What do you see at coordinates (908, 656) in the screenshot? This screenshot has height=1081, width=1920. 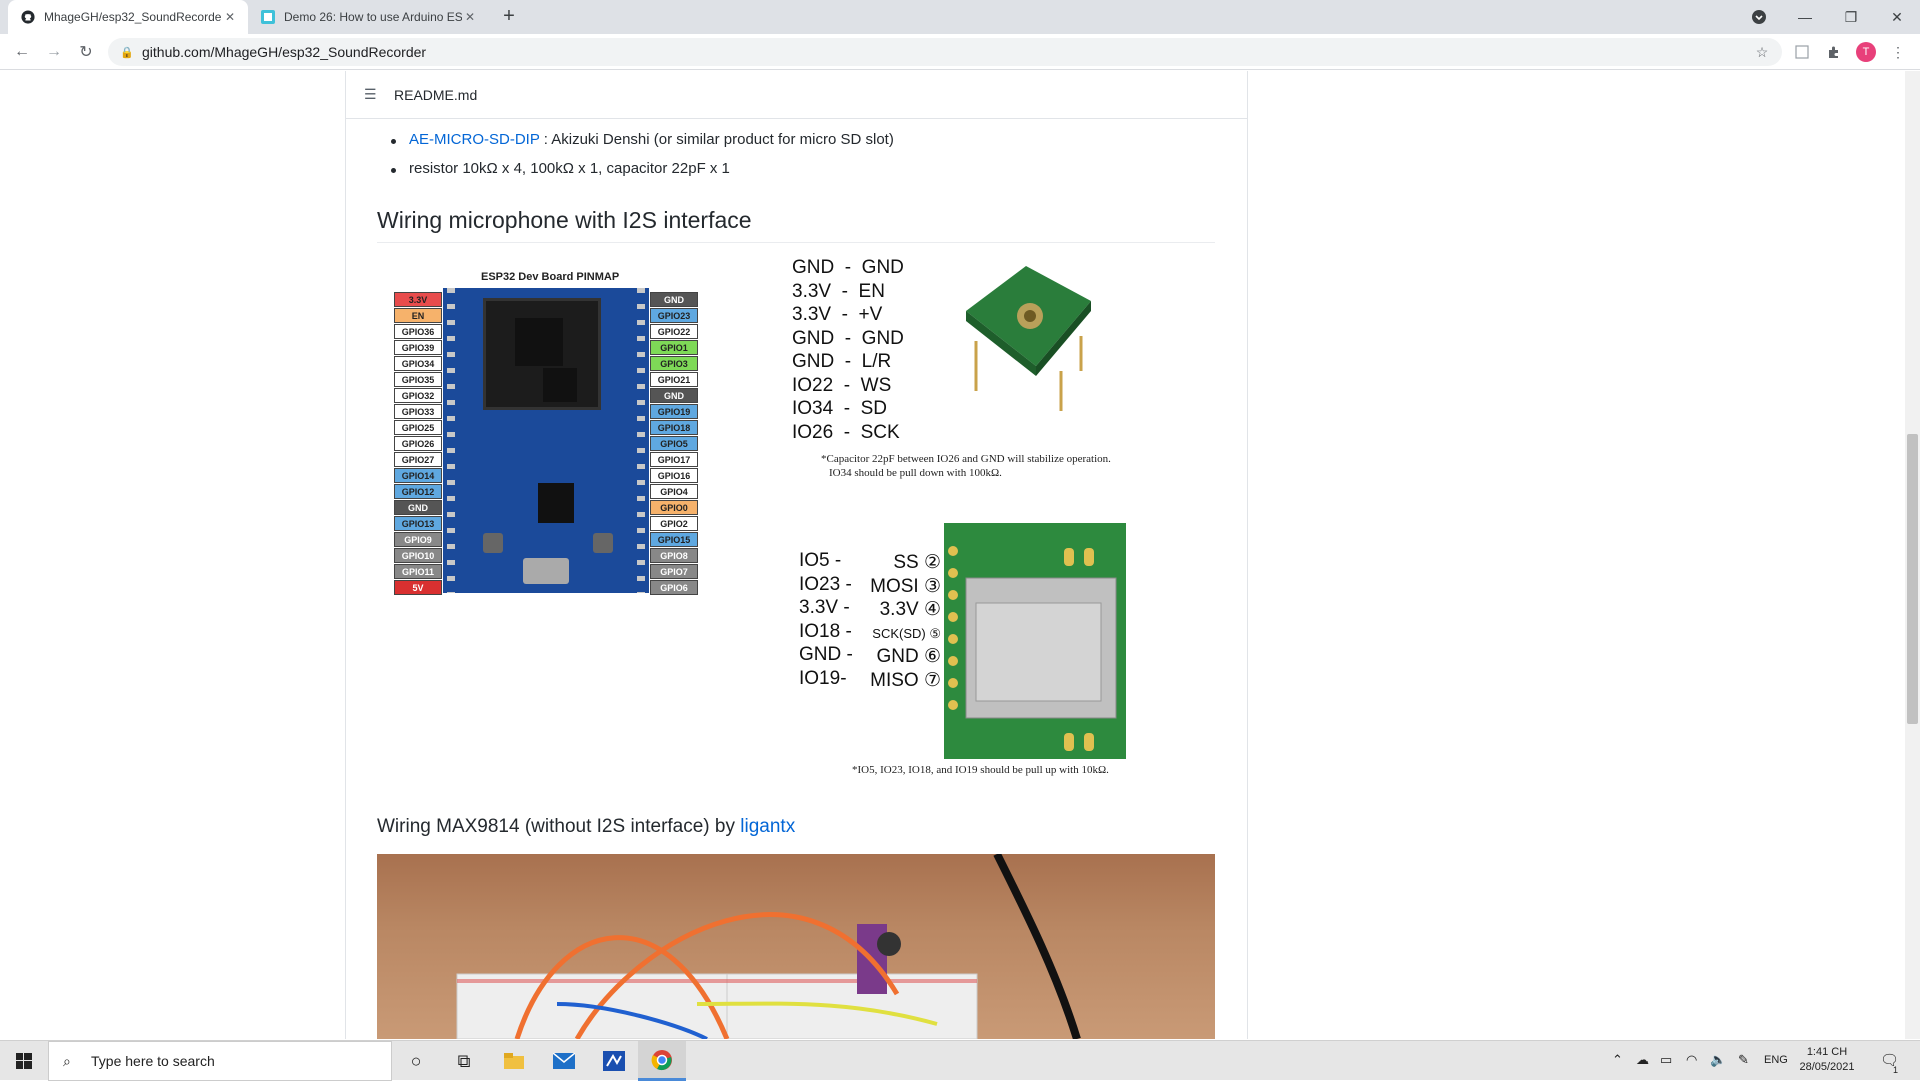 I see `sd-pin-line: GND ⑥` at bounding box center [908, 656].